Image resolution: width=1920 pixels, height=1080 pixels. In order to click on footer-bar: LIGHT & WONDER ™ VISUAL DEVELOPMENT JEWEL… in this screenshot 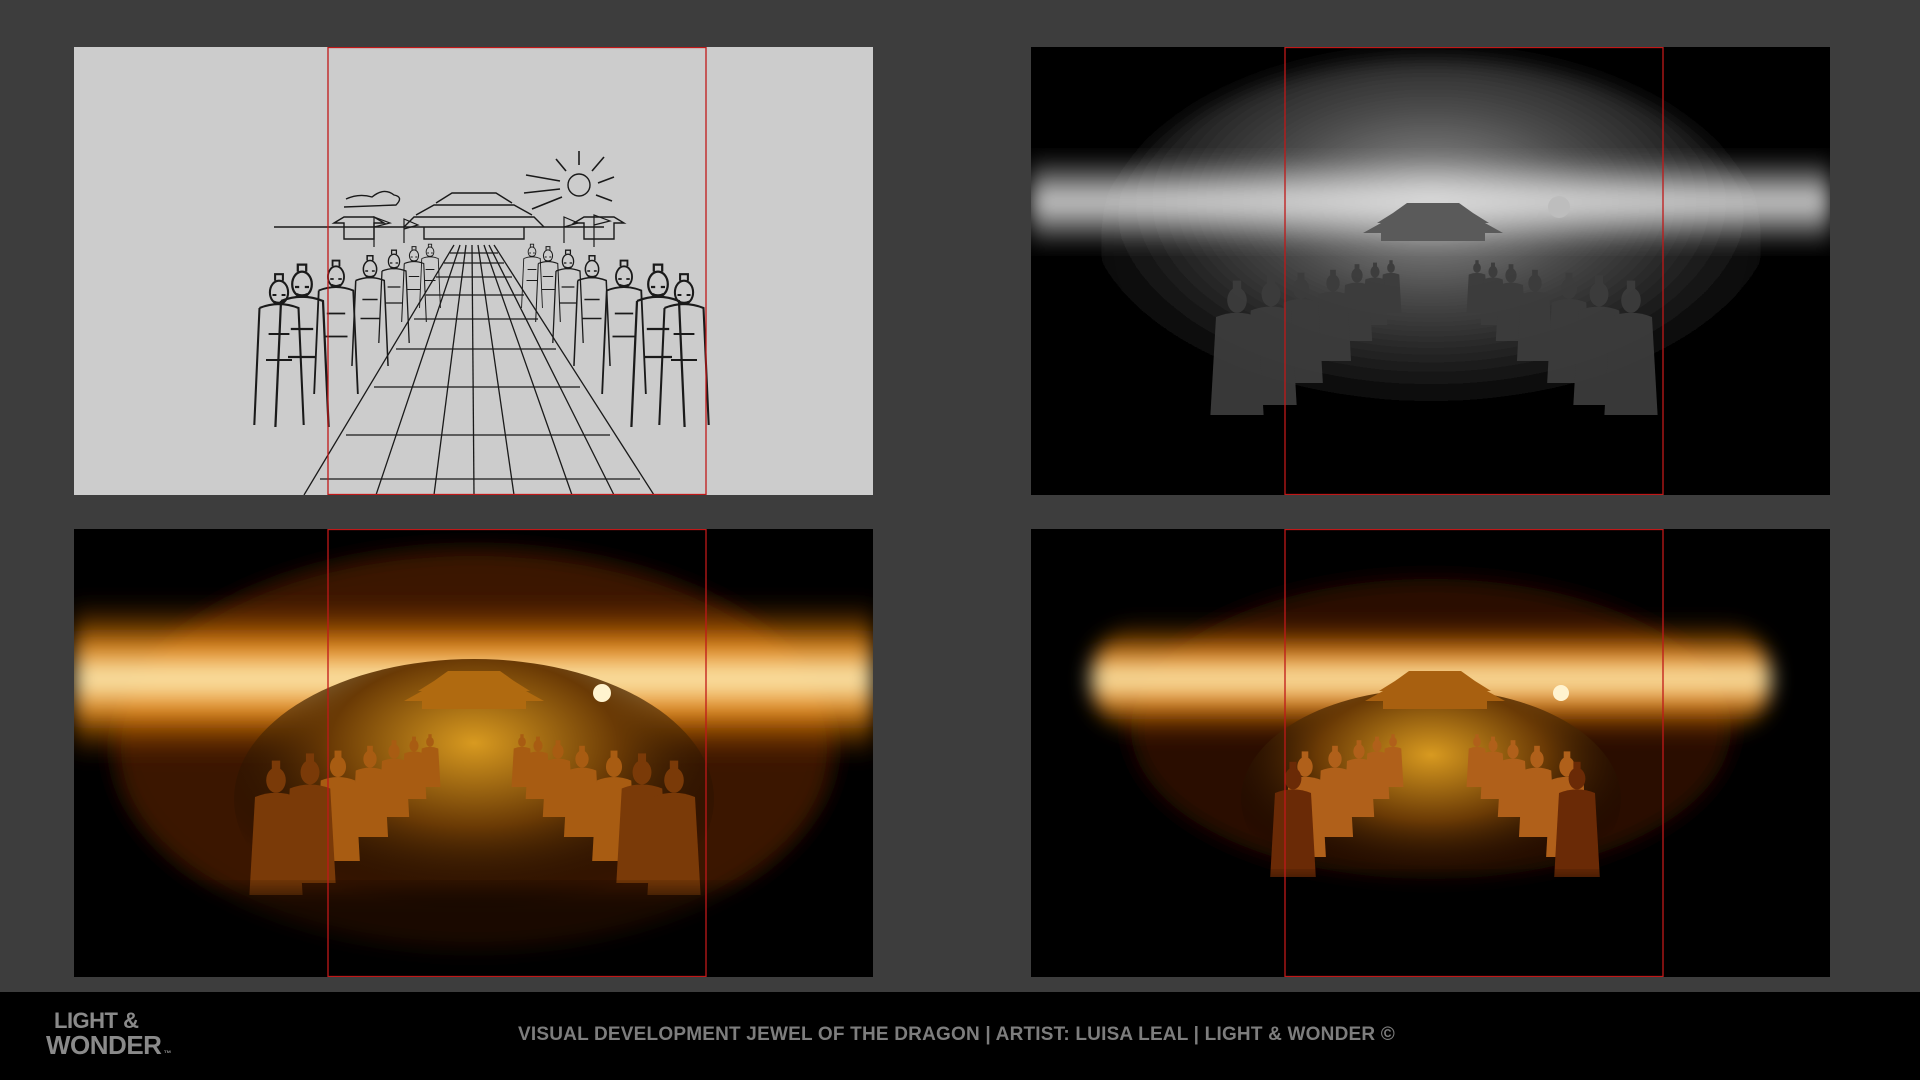, I will do `click(960, 1036)`.